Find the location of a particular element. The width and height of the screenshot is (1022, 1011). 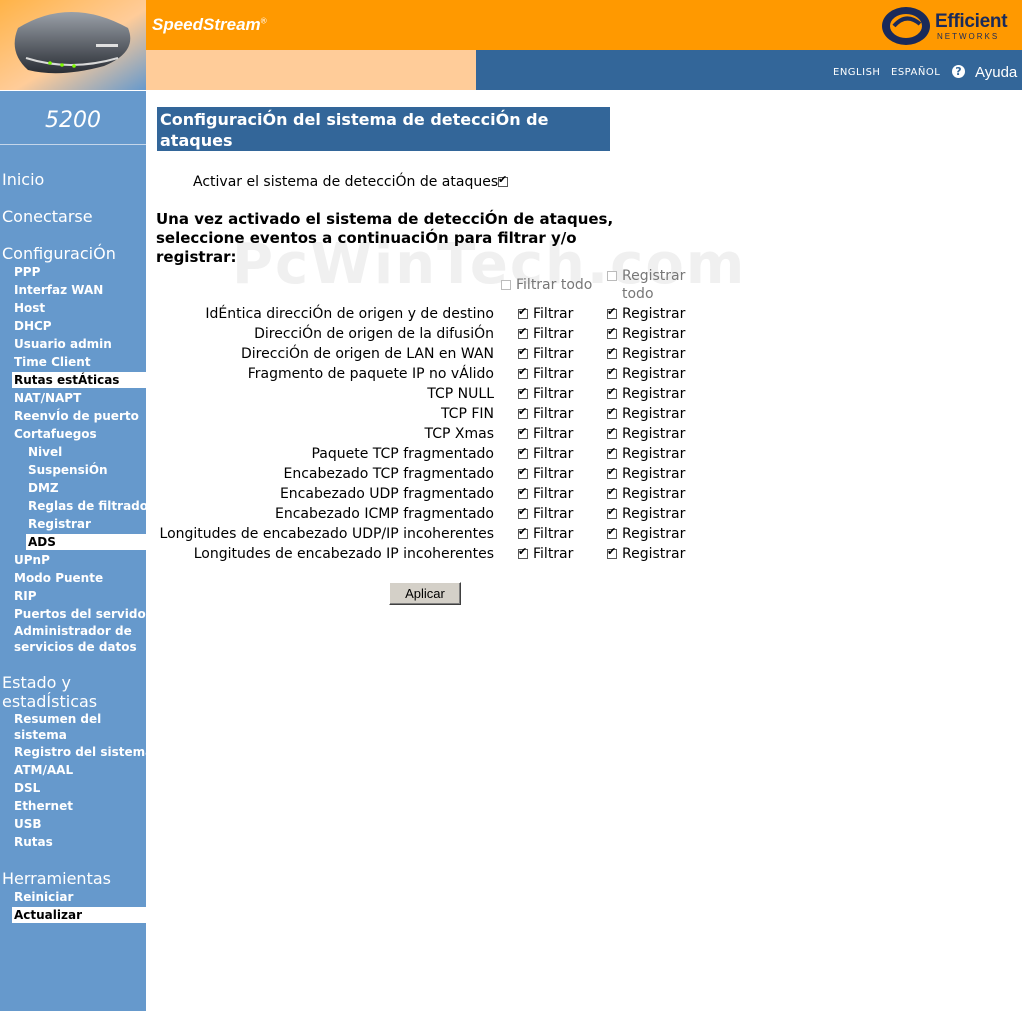

event-label: TCP FIN is located at coordinates (467, 414).